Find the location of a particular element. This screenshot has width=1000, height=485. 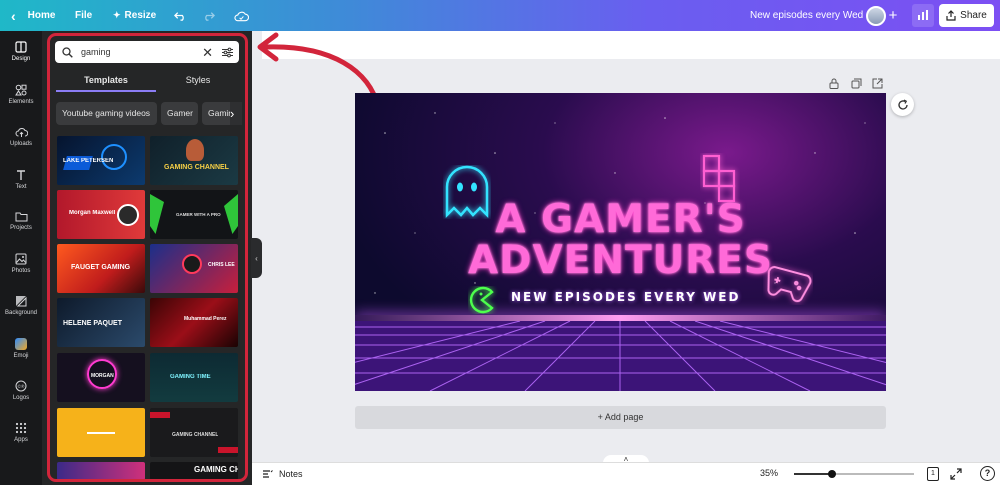

file-label: File is located at coordinates (84, 15).